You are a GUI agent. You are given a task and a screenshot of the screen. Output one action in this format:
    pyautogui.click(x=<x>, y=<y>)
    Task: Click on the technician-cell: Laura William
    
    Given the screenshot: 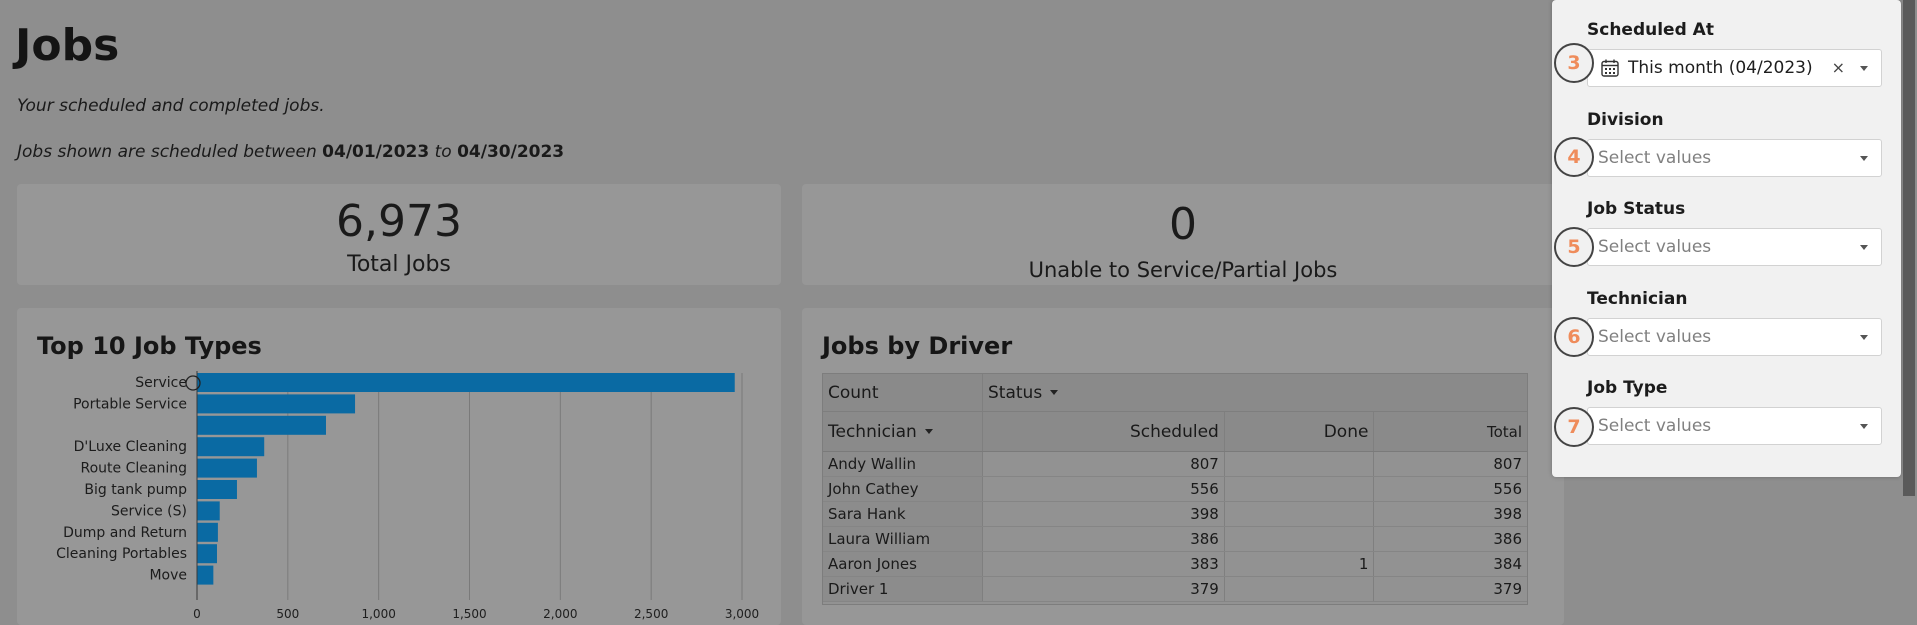 What is the action you would take?
    pyautogui.click(x=903, y=539)
    